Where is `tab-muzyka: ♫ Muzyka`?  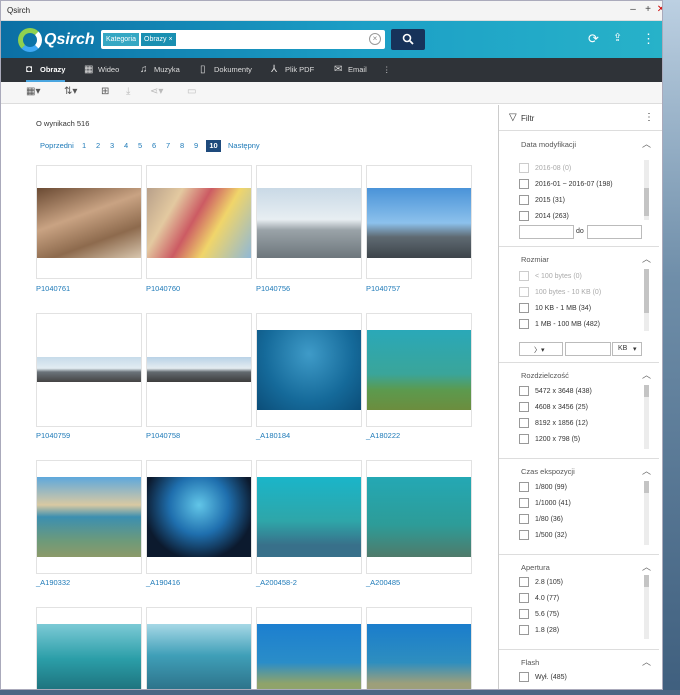 tab-muzyka: ♫ Muzyka is located at coordinates (160, 70).